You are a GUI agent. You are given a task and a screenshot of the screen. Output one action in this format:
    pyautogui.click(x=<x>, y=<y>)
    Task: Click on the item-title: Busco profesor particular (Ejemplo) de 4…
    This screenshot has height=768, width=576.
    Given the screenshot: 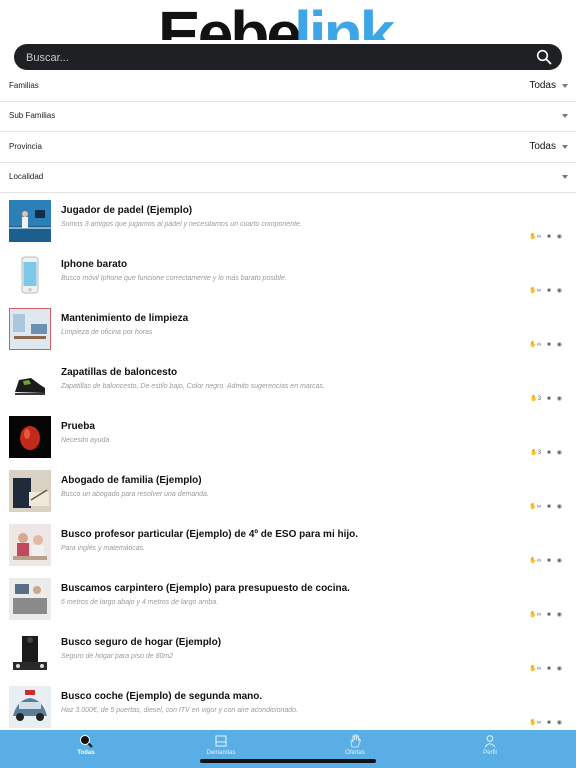 What is the action you would take?
    pyautogui.click(x=209, y=534)
    